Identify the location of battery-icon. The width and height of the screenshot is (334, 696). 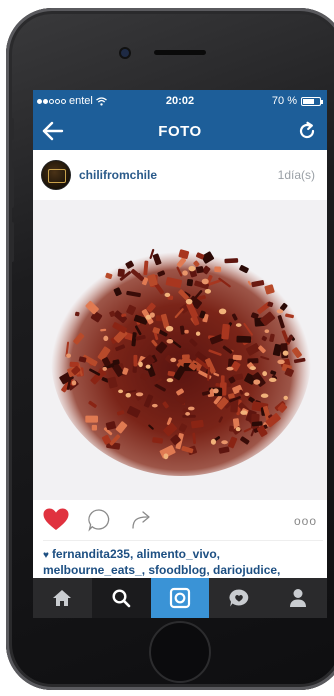
(312, 101).